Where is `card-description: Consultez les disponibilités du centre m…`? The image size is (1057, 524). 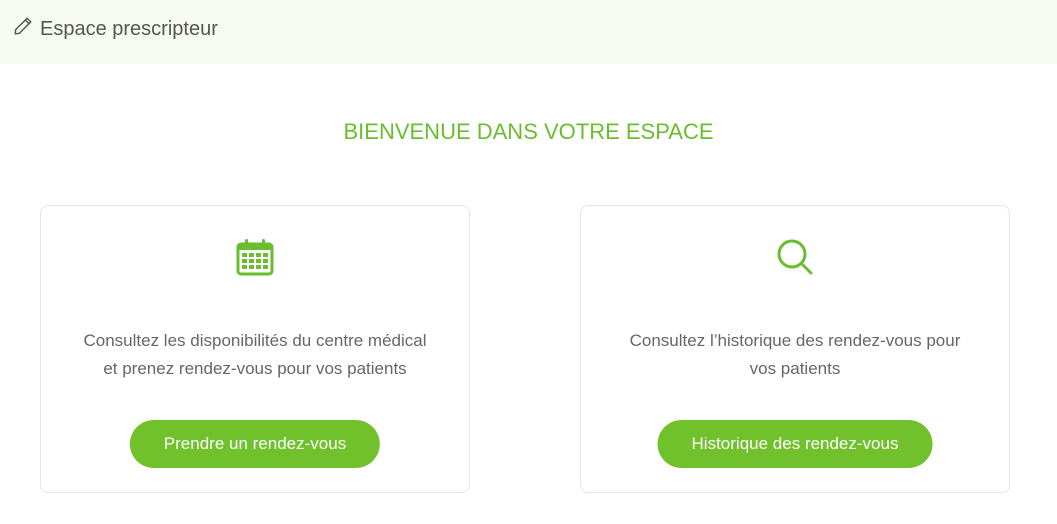
card-description: Consultez les disponibilités du centre m… is located at coordinates (255, 355).